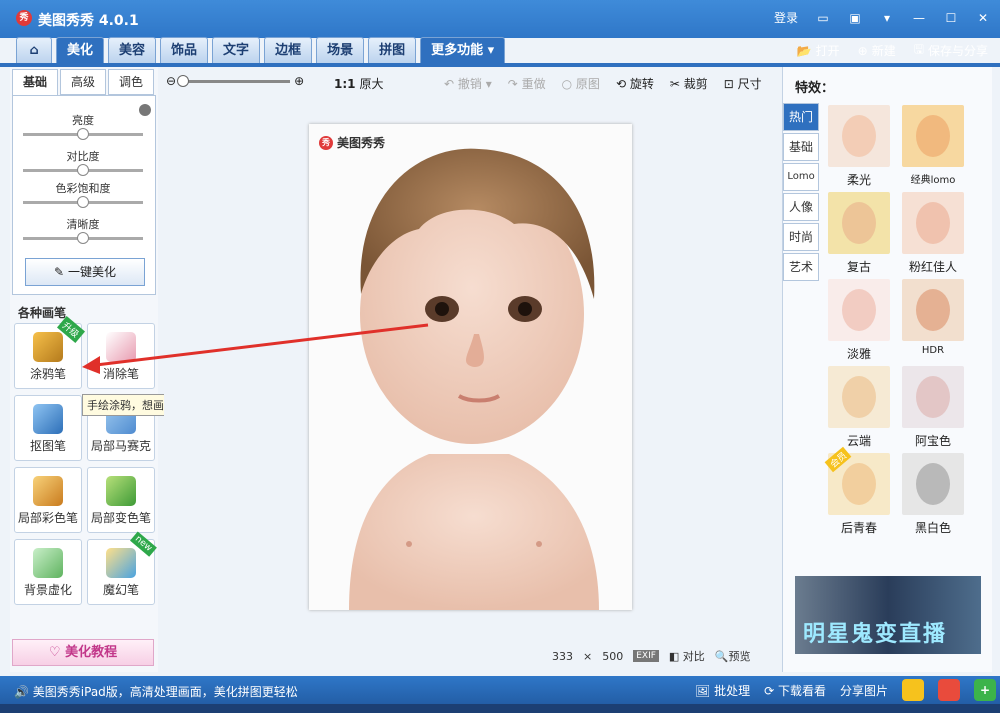  What do you see at coordinates (236, 50) in the screenshot?
I see `tab-text: 文字` at bounding box center [236, 50].